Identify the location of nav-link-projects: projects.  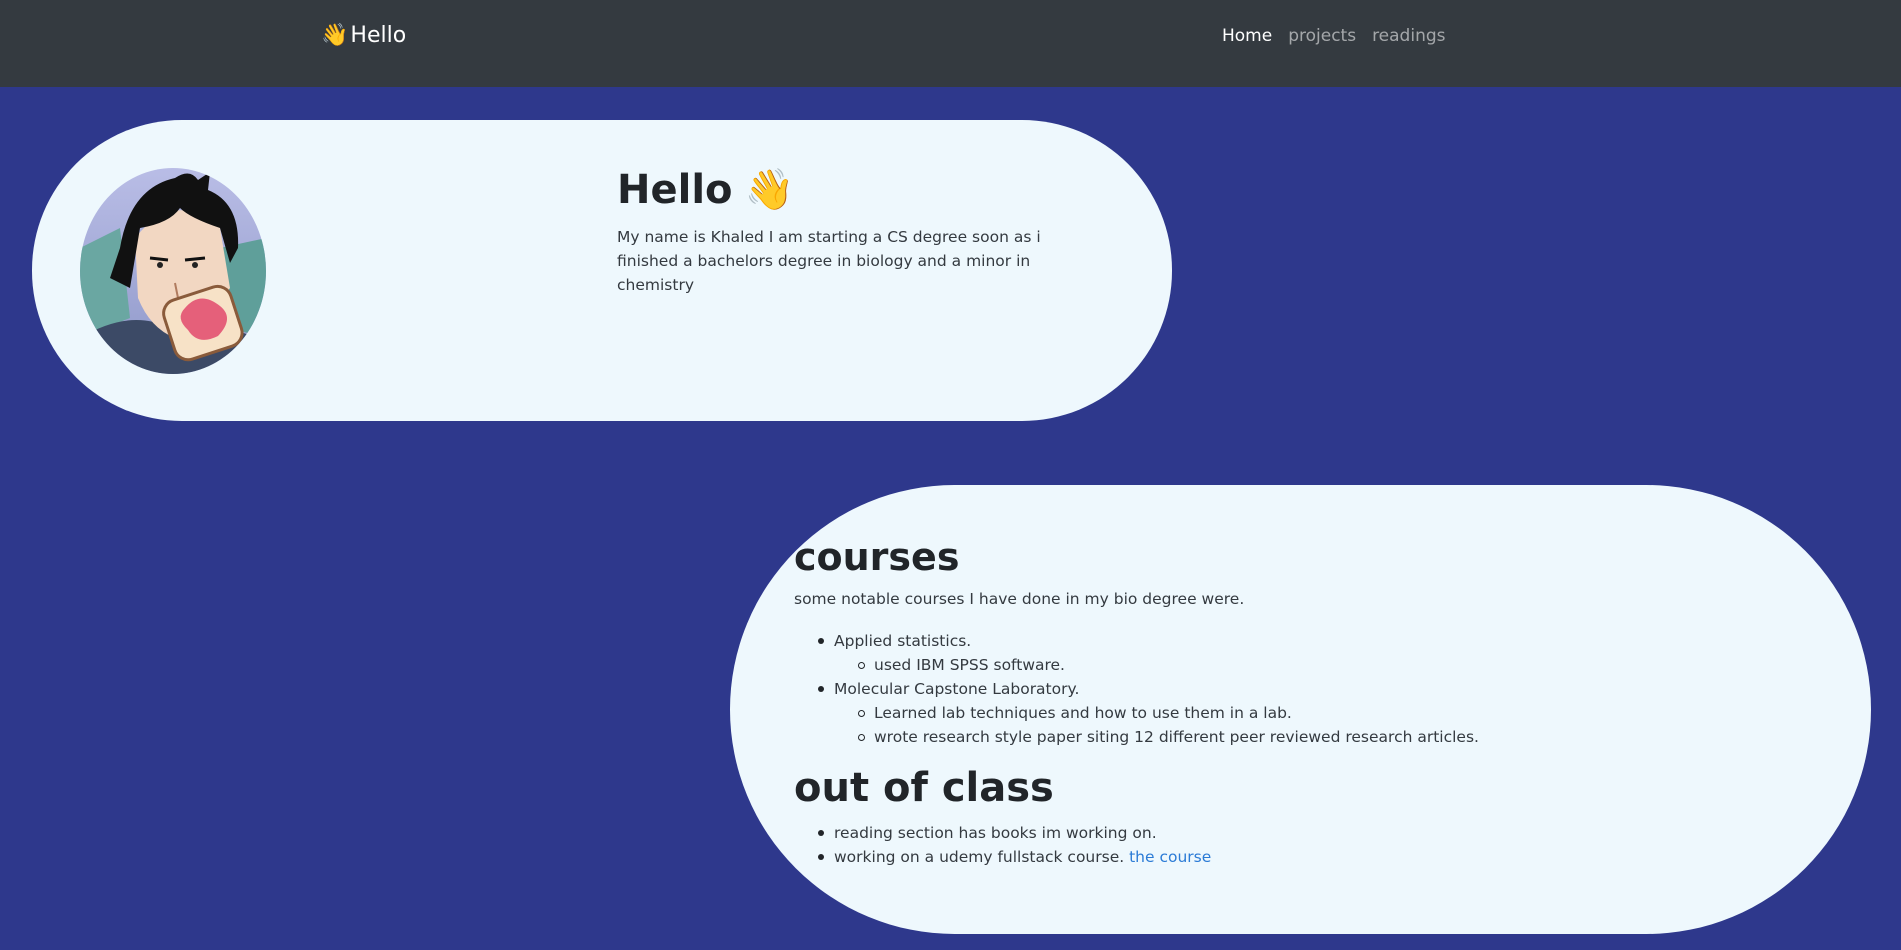
(1322, 36).